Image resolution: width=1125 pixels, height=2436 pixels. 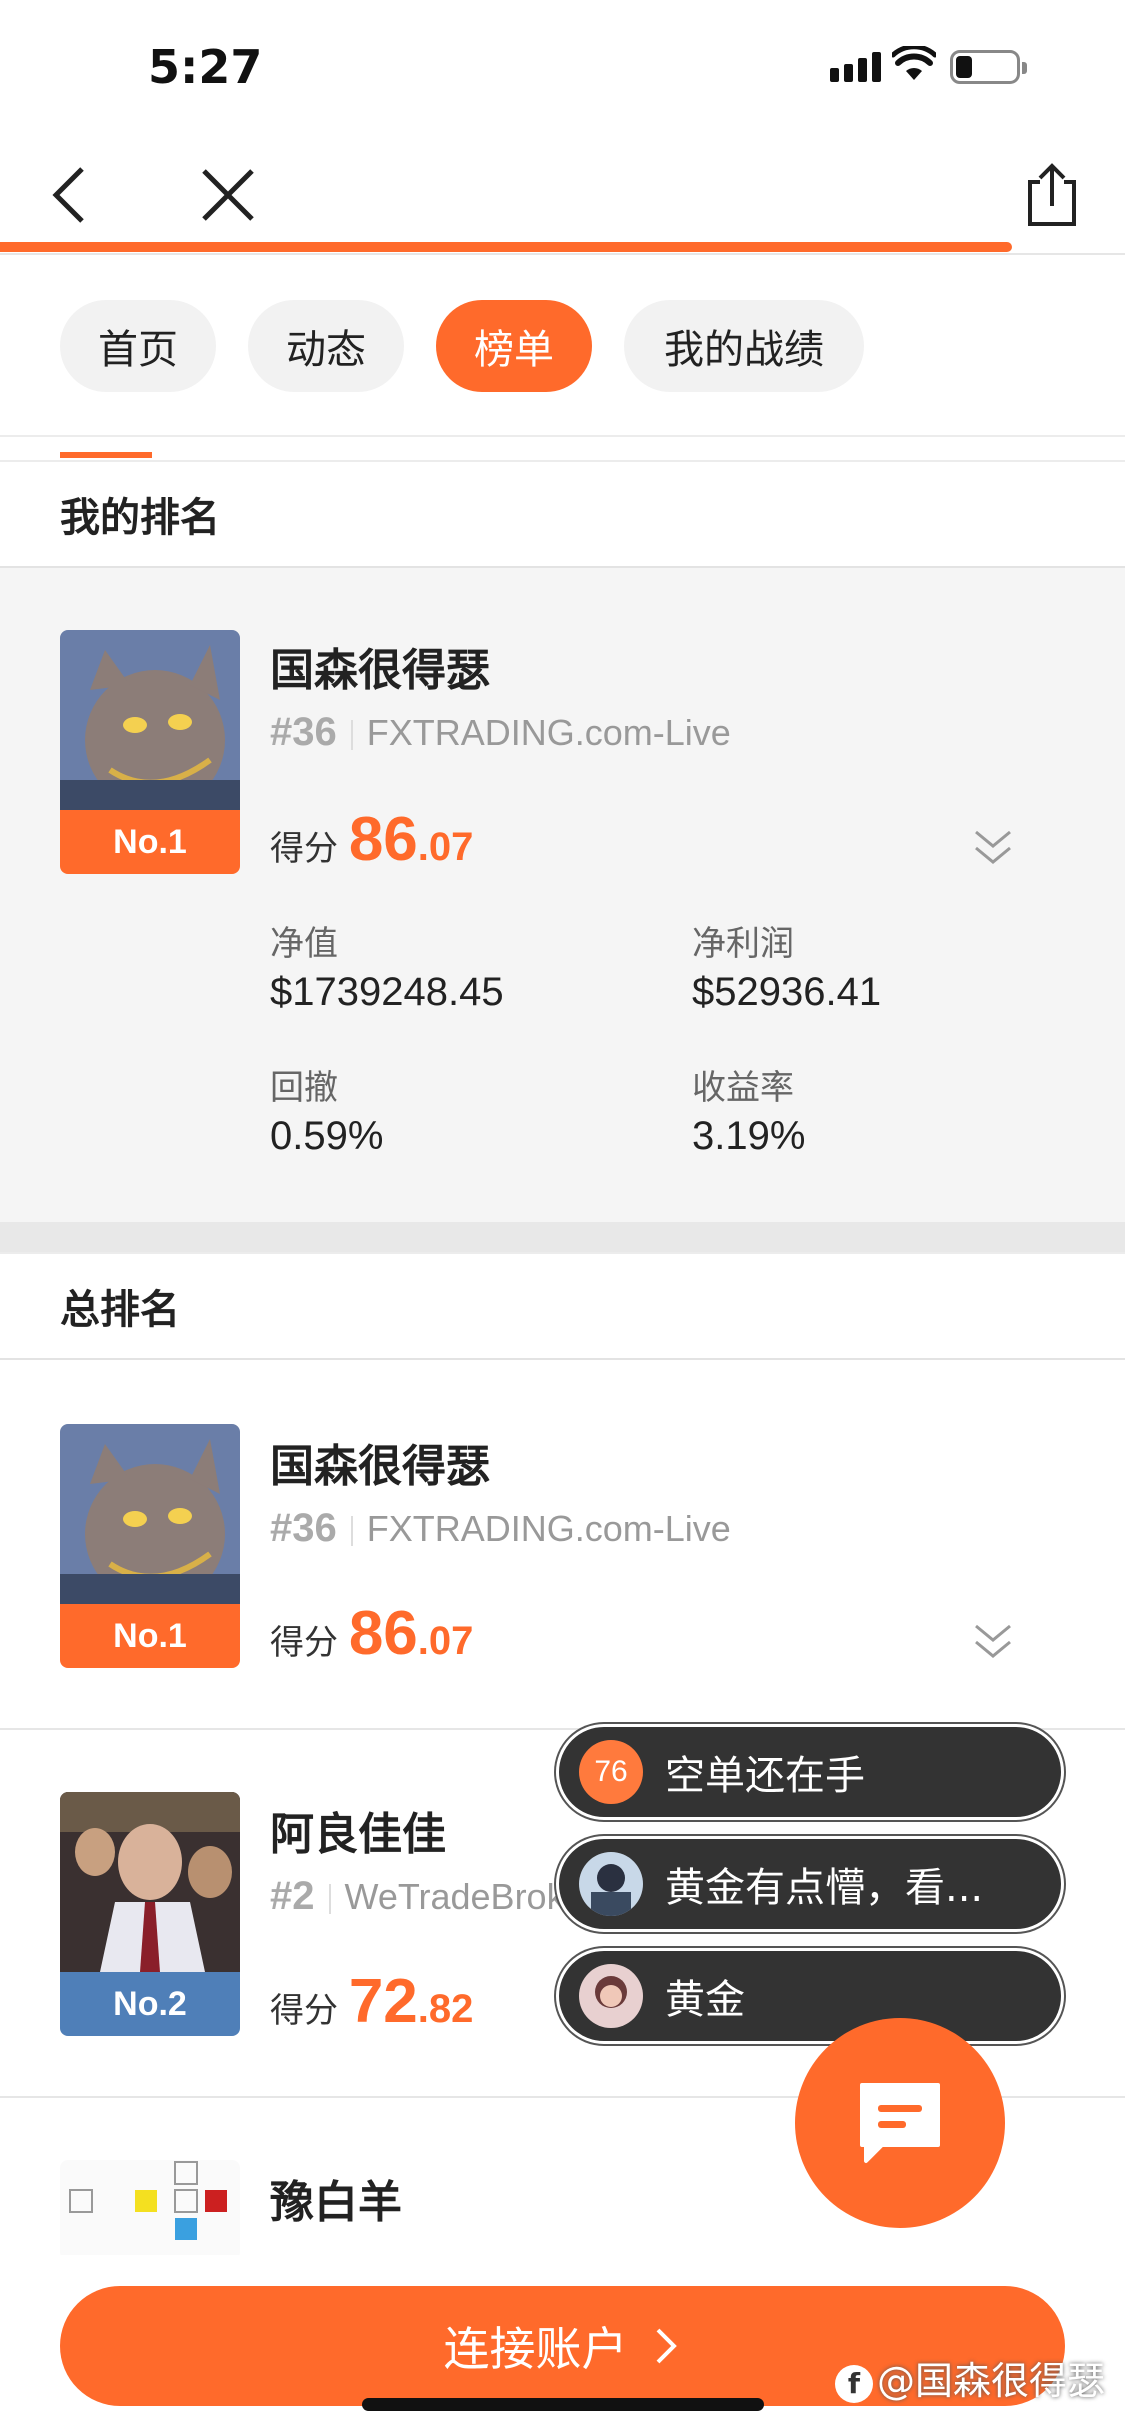 What do you see at coordinates (106, 455) in the screenshot?
I see `tab-indicator` at bounding box center [106, 455].